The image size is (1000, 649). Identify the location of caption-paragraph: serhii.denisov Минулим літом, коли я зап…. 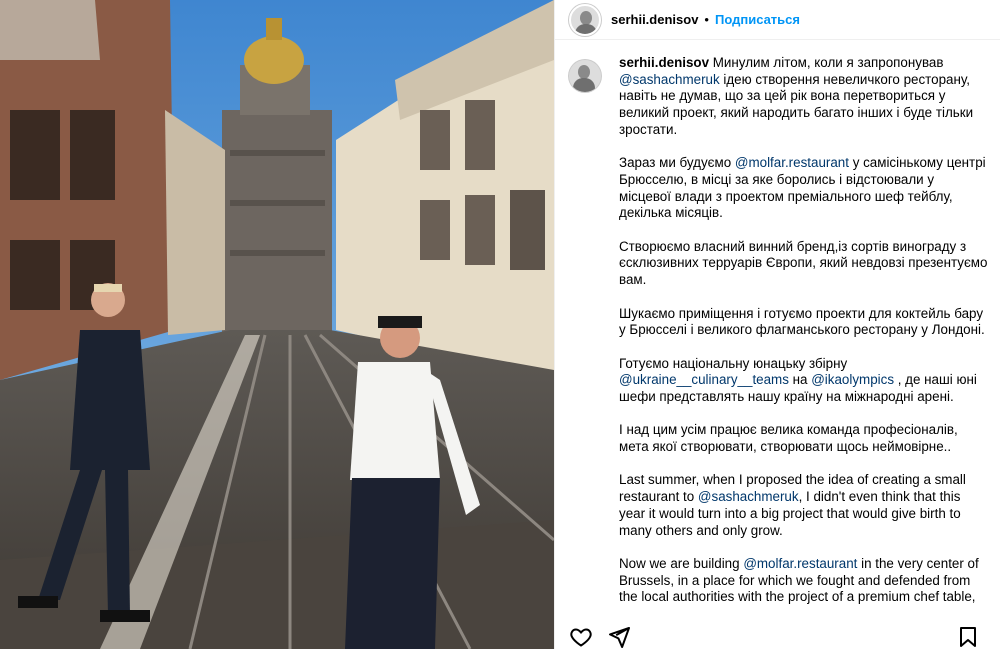
(804, 97).